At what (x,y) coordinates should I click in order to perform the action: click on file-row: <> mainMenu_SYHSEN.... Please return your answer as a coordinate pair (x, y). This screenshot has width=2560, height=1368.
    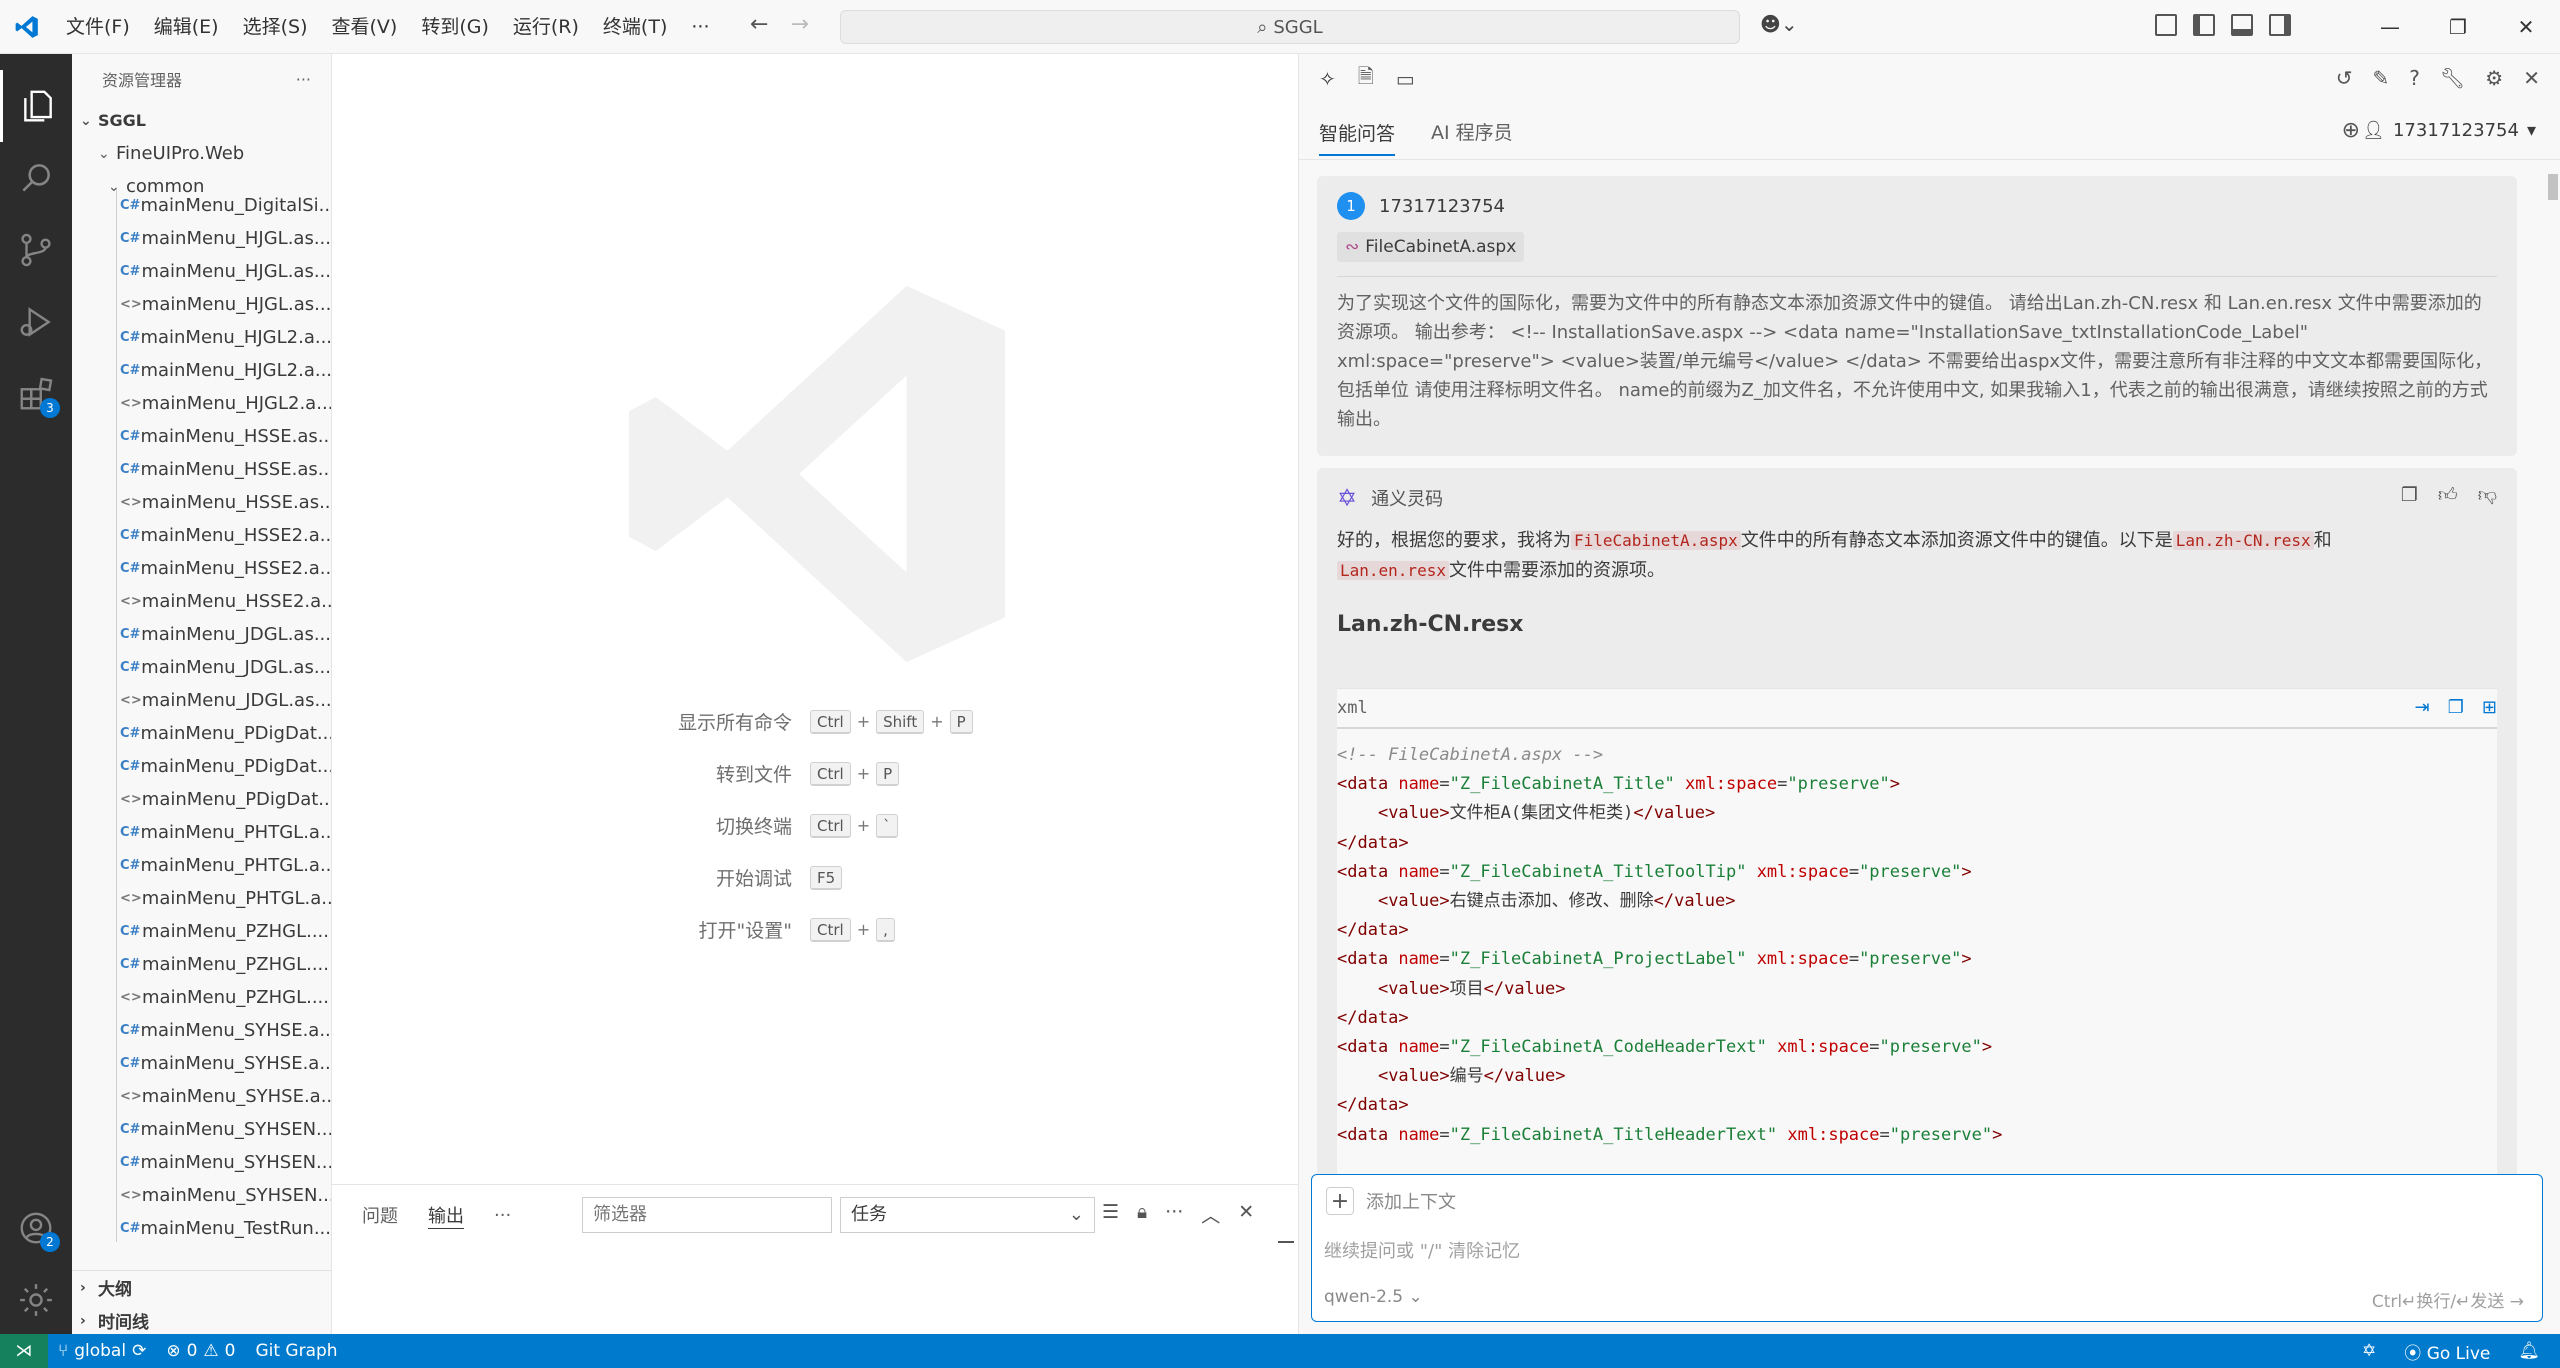
    Looking at the image, I should click on (201, 1195).